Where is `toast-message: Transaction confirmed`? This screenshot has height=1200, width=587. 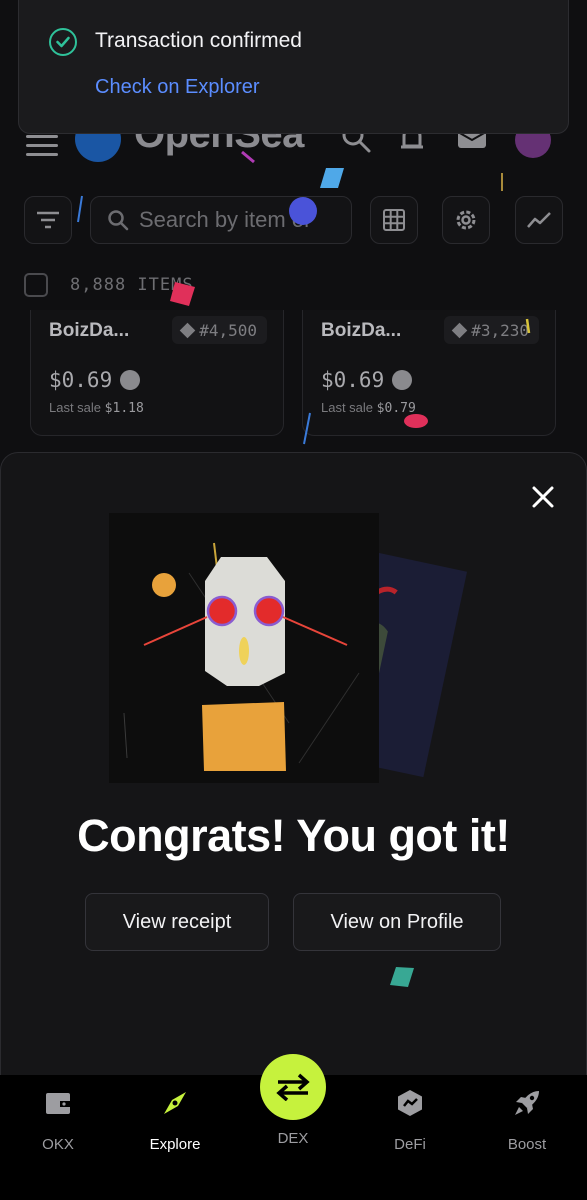 toast-message: Transaction confirmed is located at coordinates (198, 40).